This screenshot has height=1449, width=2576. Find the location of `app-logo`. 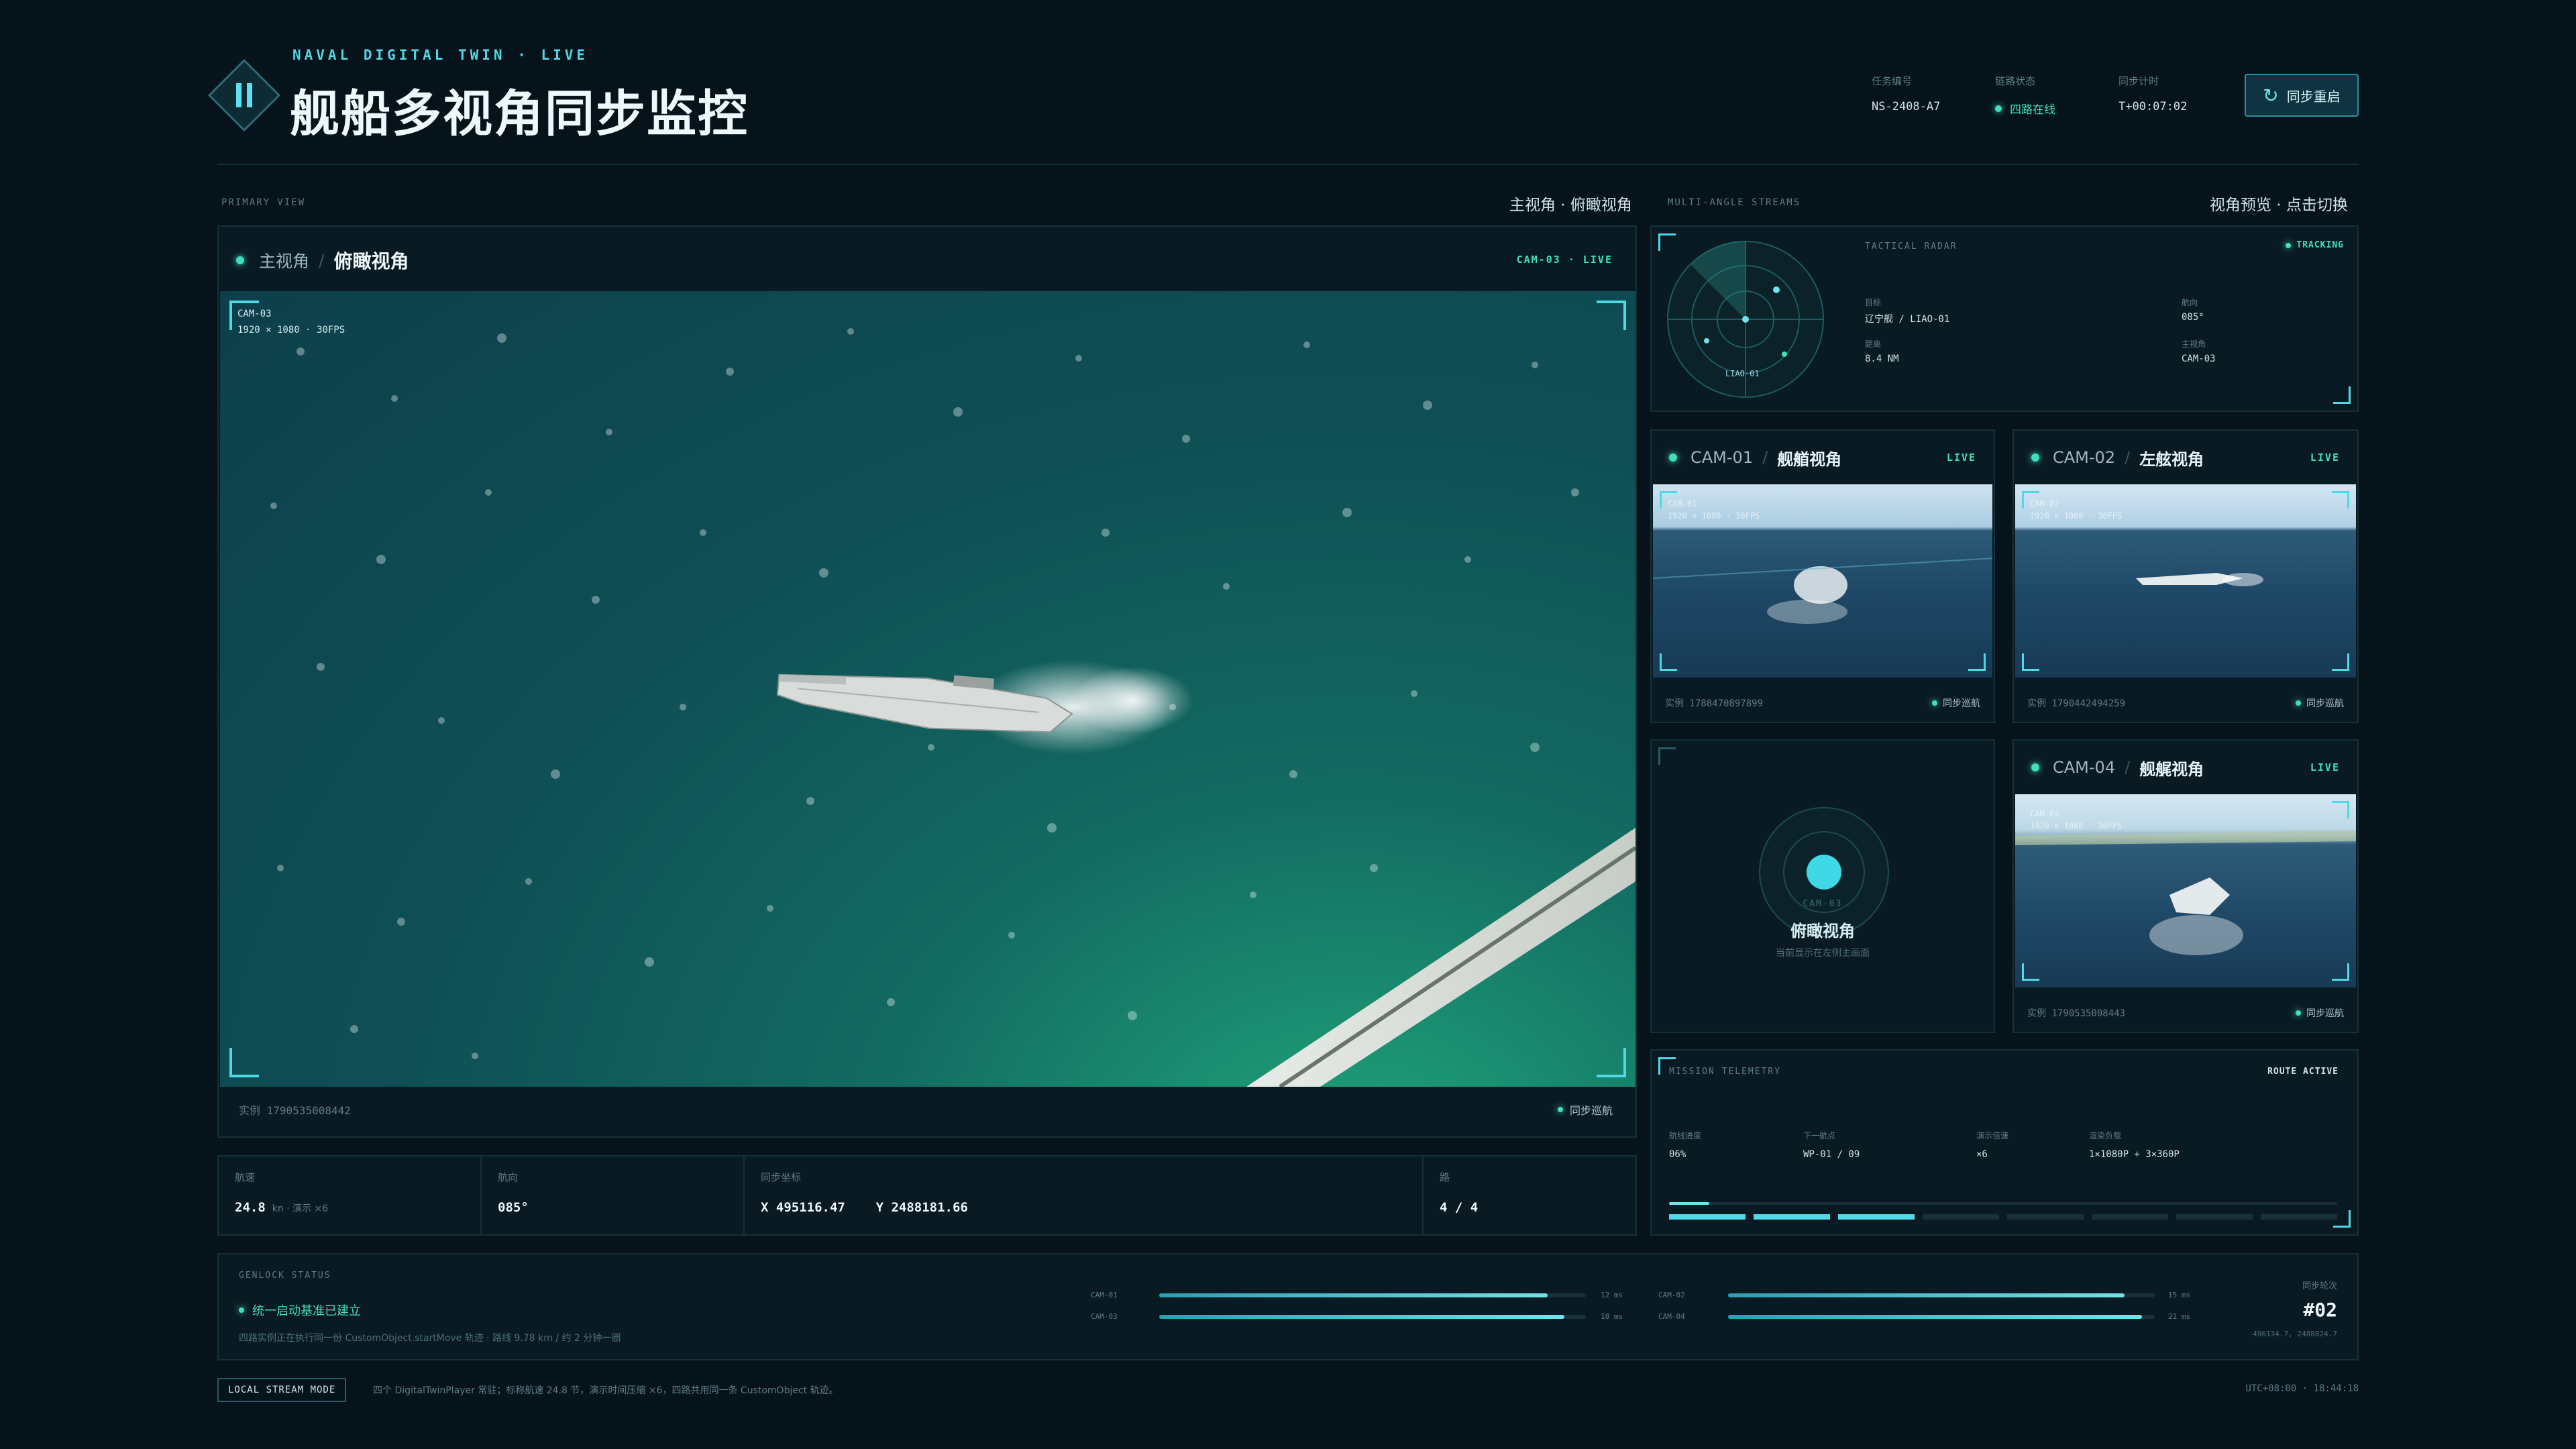

app-logo is located at coordinates (244, 95).